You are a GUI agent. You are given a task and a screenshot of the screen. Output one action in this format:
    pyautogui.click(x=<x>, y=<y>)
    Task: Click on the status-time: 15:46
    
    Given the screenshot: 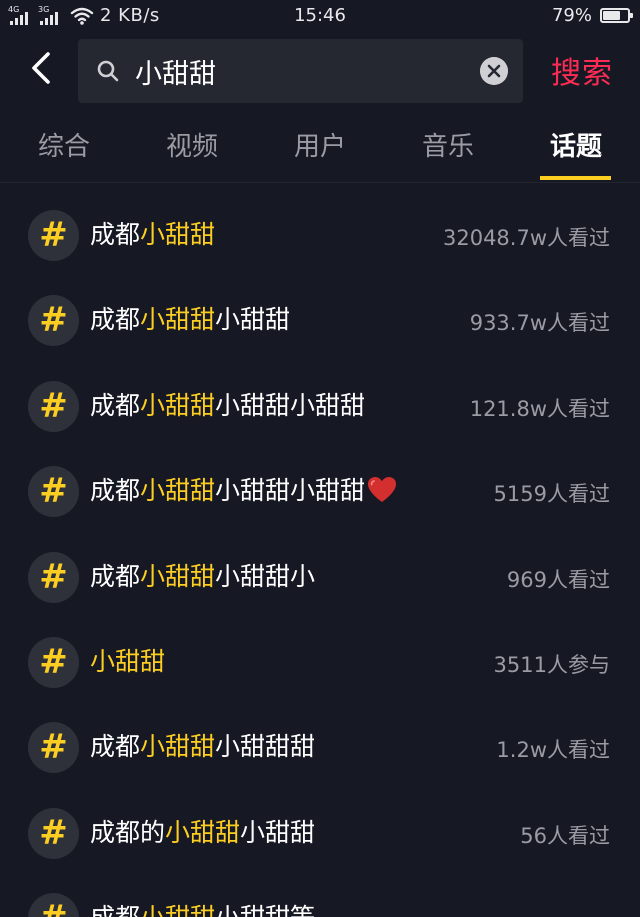 What is the action you would take?
    pyautogui.click(x=320, y=15)
    